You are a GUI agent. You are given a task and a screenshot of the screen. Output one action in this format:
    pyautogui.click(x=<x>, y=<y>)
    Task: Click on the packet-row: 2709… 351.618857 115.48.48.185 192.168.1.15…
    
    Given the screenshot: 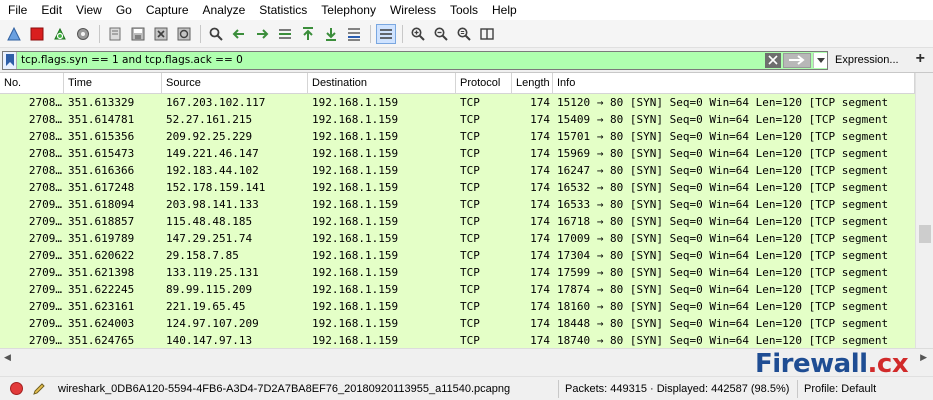 What is the action you would take?
    pyautogui.click(x=457, y=221)
    